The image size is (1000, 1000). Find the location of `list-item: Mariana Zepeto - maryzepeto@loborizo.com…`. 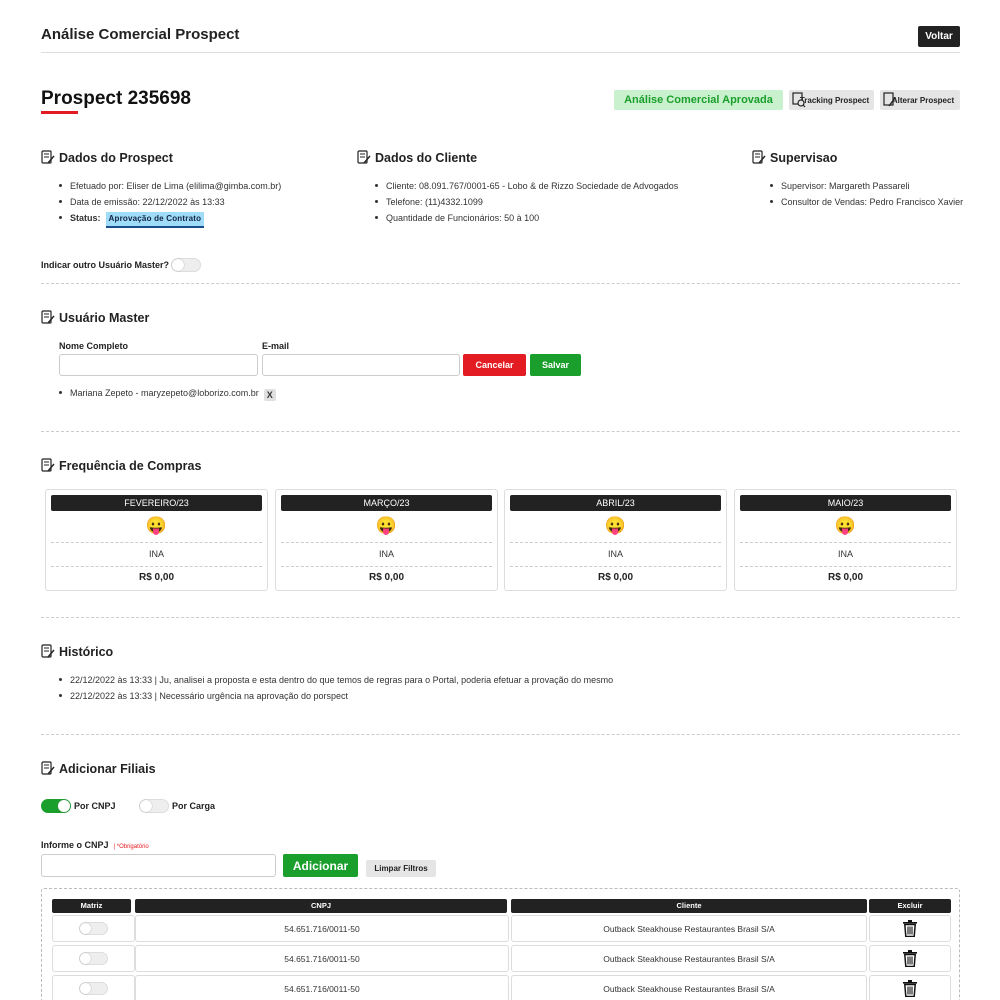

list-item: Mariana Zepeto - maryzepeto@loborizo.com… is located at coordinates (167, 395).